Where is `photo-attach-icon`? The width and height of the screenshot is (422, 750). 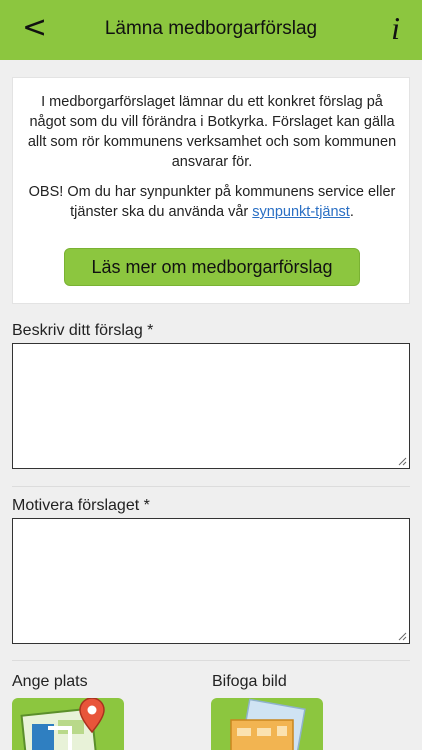 photo-attach-icon is located at coordinates (268, 724).